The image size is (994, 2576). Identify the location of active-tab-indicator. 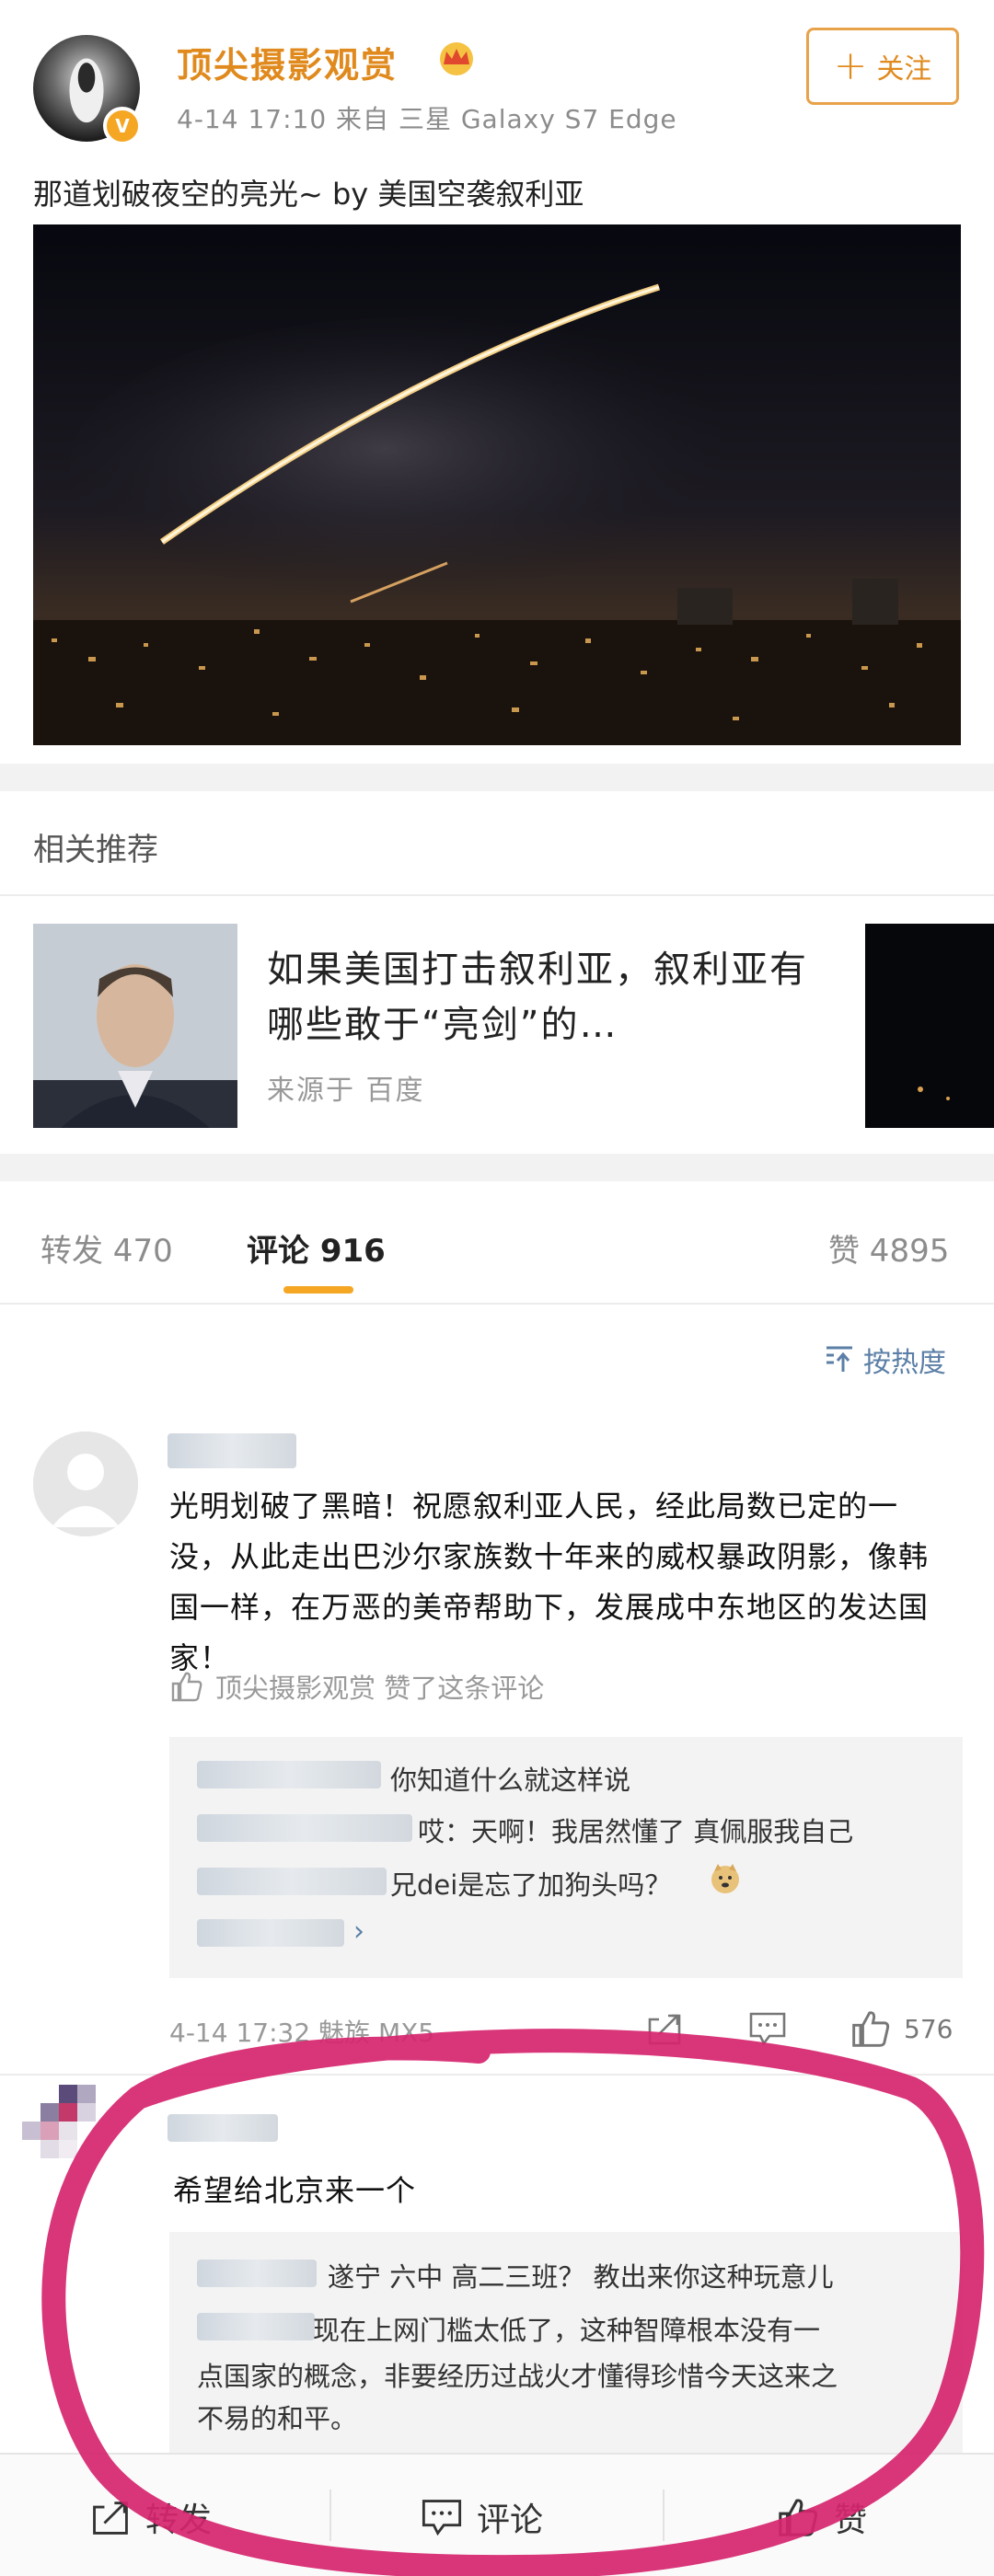
(318, 1290).